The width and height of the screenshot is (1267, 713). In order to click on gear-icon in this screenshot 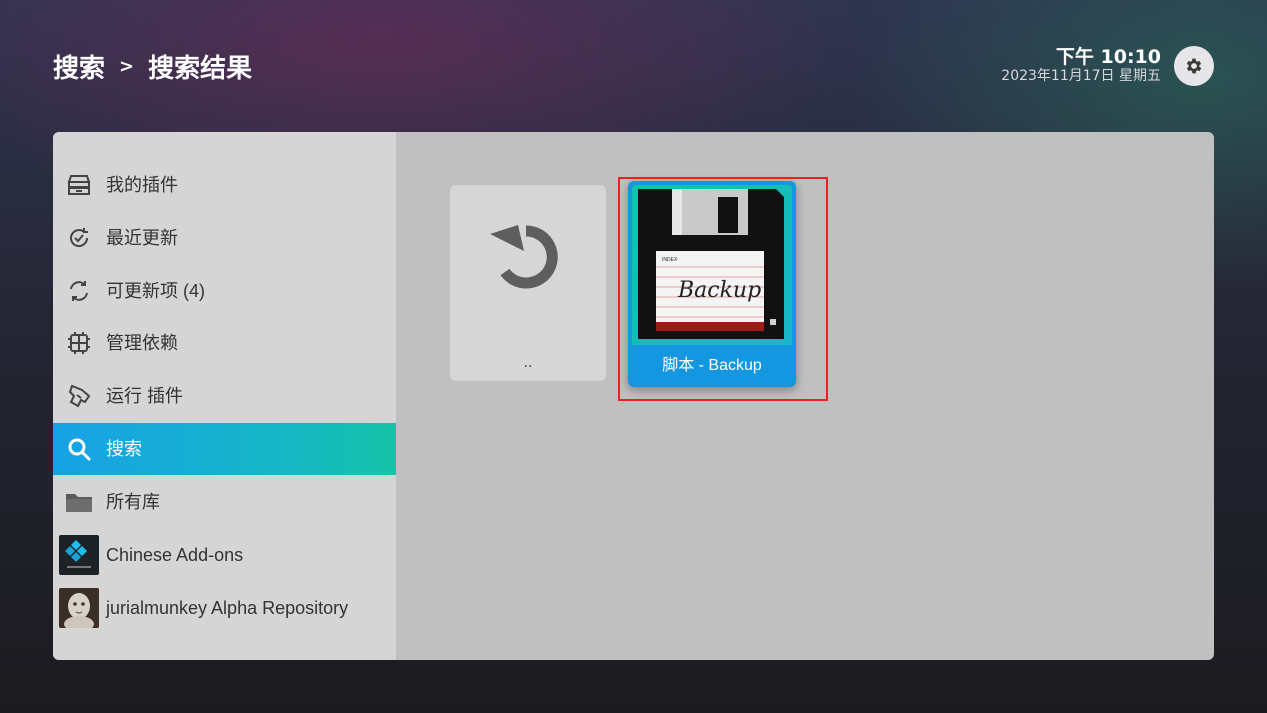, I will do `click(1194, 66)`.